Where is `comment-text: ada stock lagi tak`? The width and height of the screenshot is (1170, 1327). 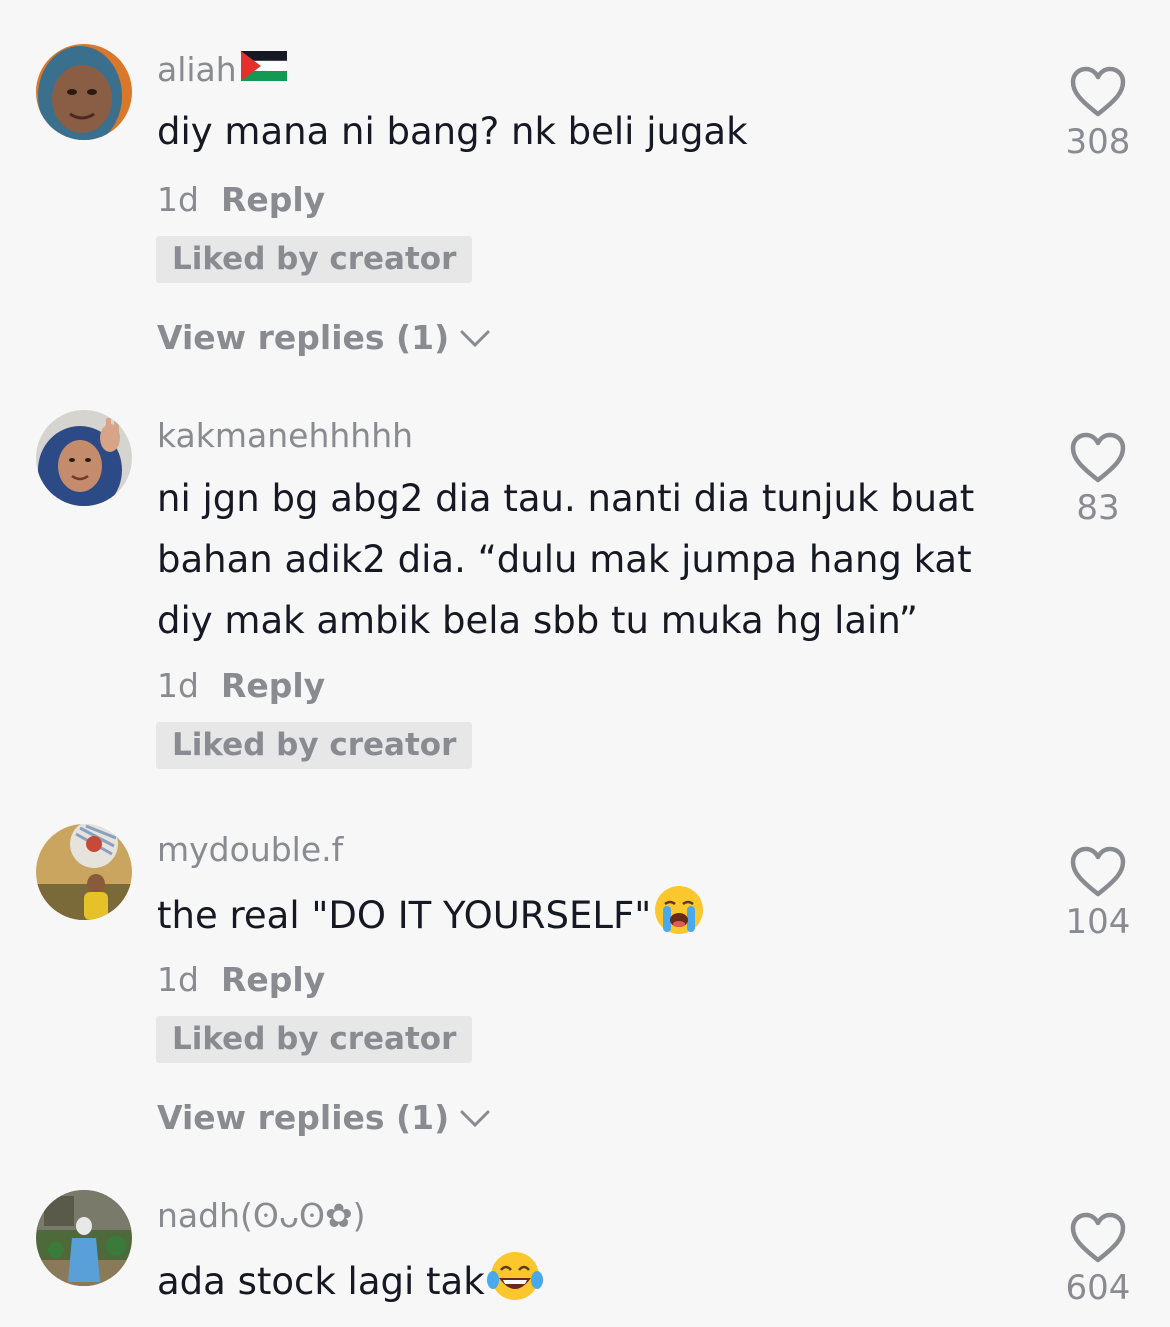
comment-text: ada stock lagi tak is located at coordinates (597, 1285).